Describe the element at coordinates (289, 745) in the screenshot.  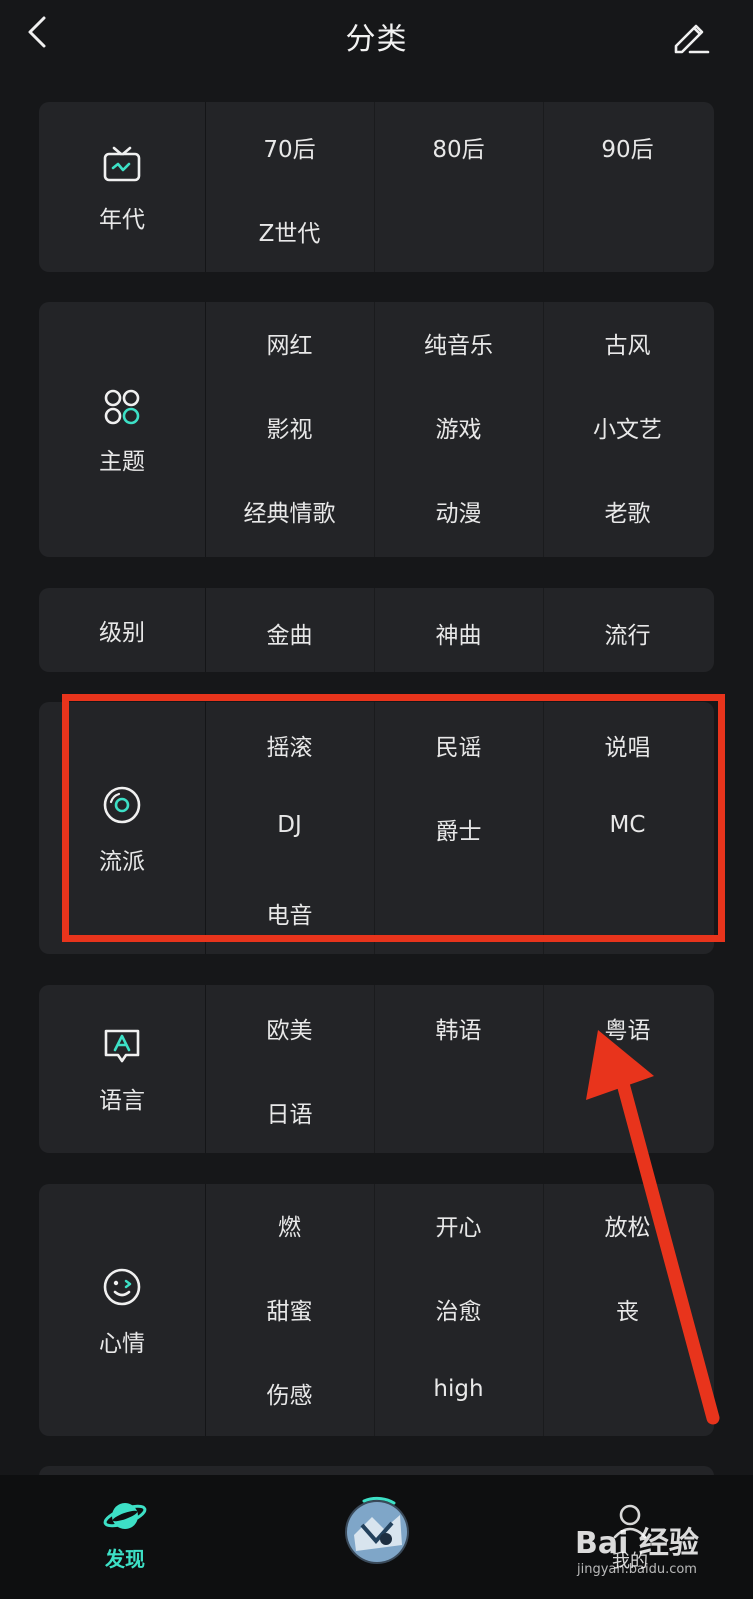
I see `category-item: 摇滚` at that location.